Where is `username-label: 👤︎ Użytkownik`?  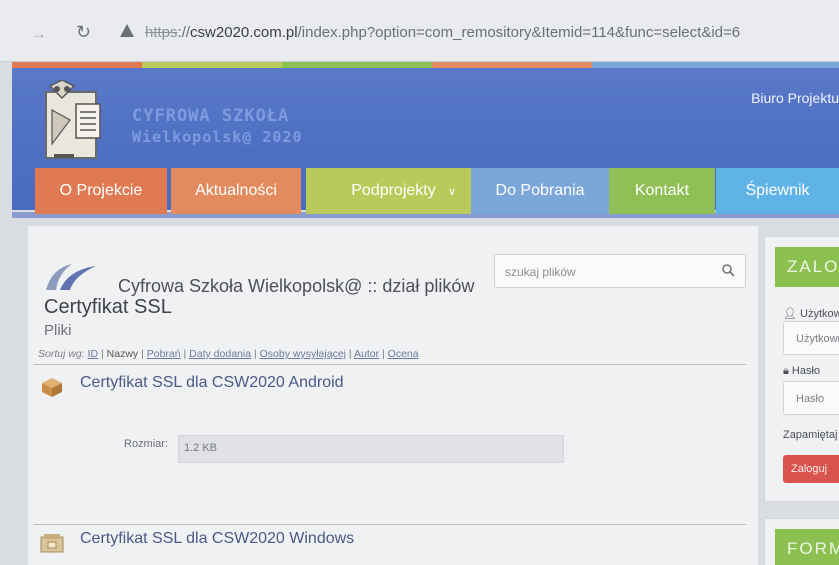
username-label: 👤︎ Użytkownik is located at coordinates (811, 313).